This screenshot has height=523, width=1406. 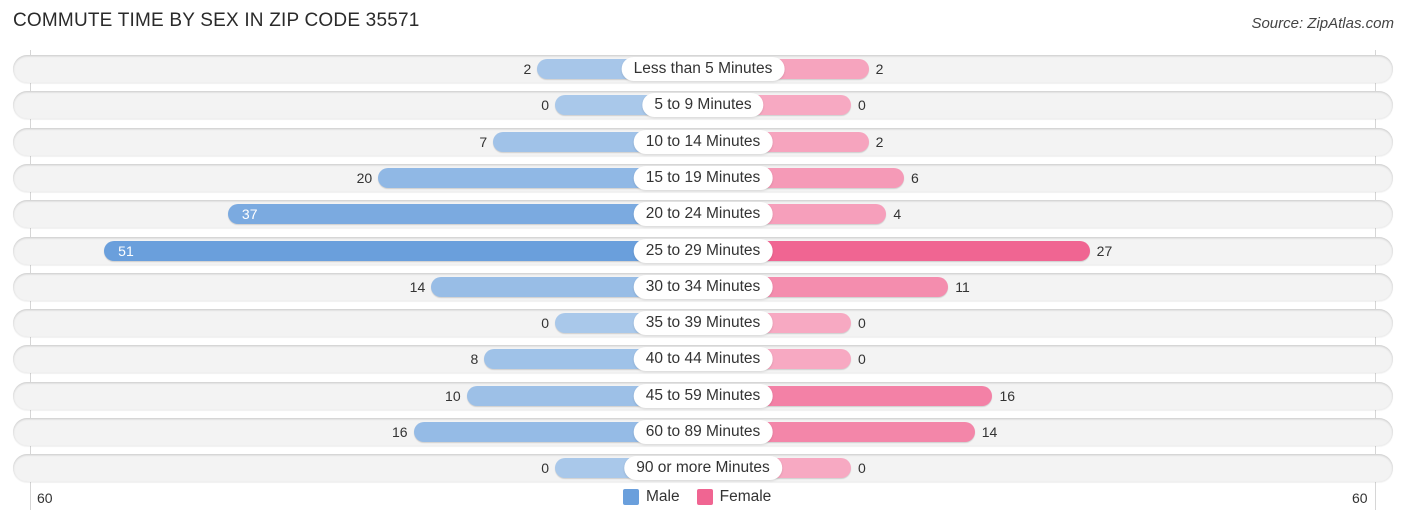 I want to click on legend-label-female: Female, so click(x=745, y=496).